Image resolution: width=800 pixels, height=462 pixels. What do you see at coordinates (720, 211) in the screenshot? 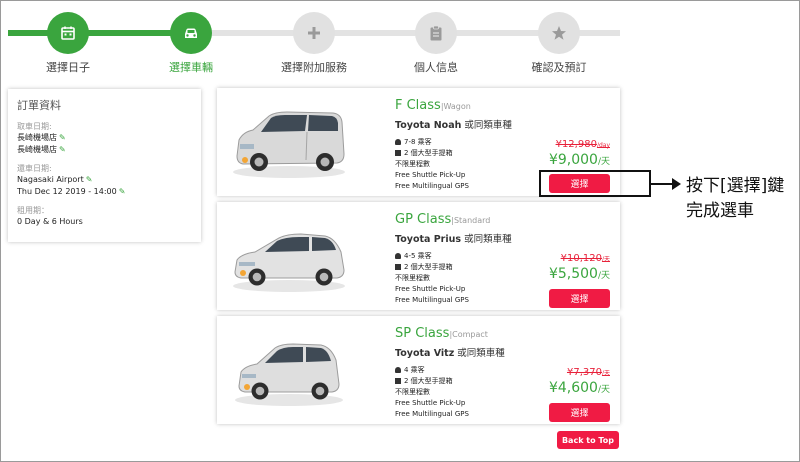
I see `annotation-line-2: 完成選車` at bounding box center [720, 211].